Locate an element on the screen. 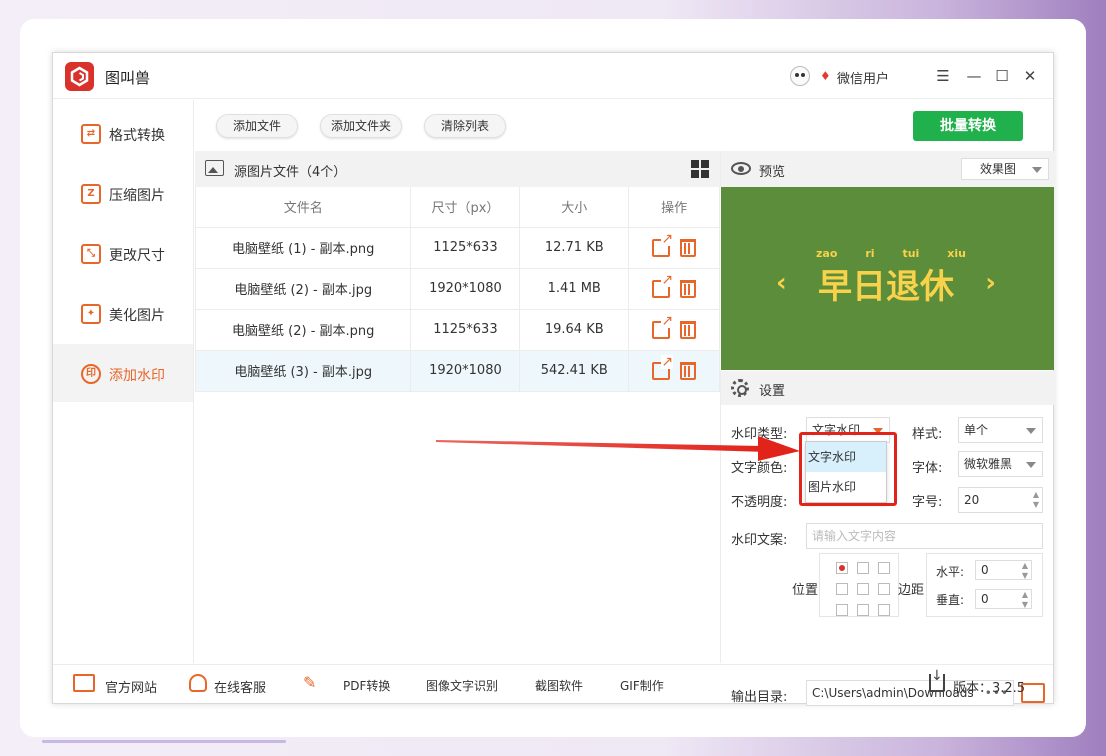  monitor-icon is located at coordinates (84, 683).